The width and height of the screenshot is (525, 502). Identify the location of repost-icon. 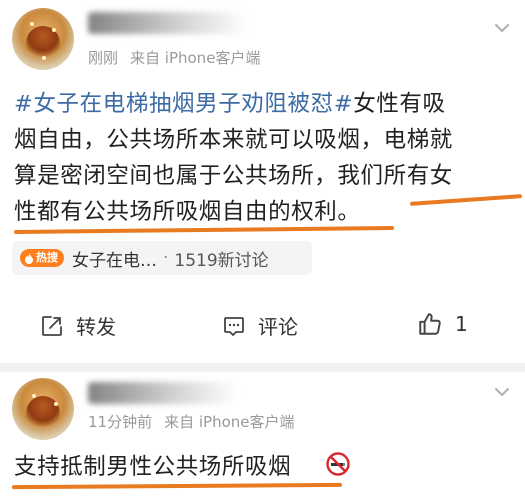
(52, 325).